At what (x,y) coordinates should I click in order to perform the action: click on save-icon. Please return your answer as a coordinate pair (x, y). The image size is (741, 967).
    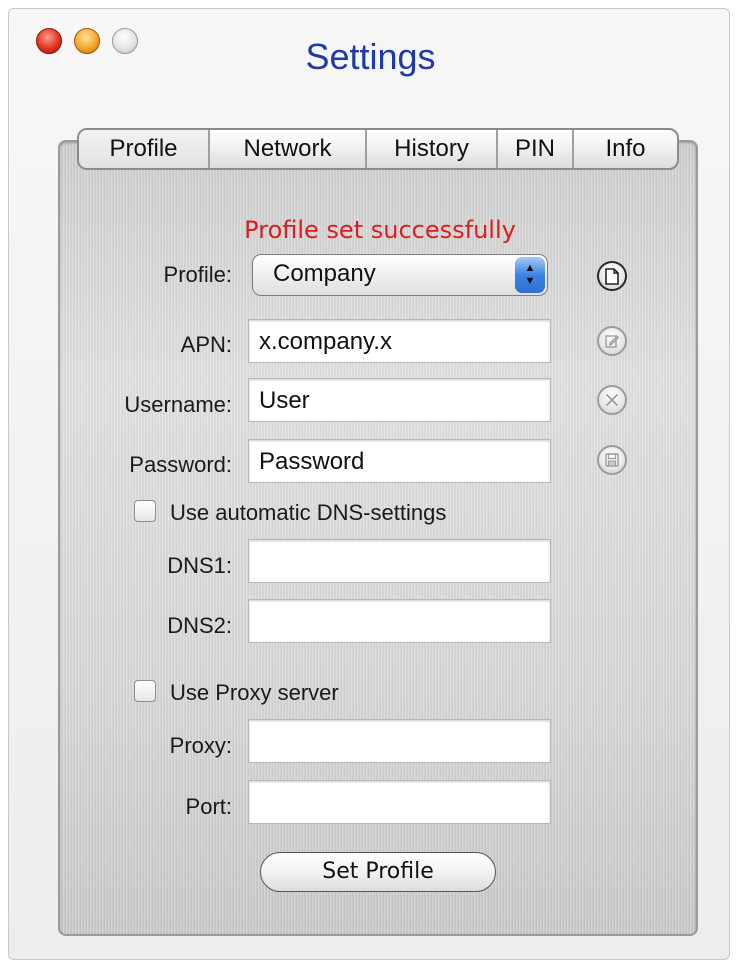
    Looking at the image, I should click on (612, 460).